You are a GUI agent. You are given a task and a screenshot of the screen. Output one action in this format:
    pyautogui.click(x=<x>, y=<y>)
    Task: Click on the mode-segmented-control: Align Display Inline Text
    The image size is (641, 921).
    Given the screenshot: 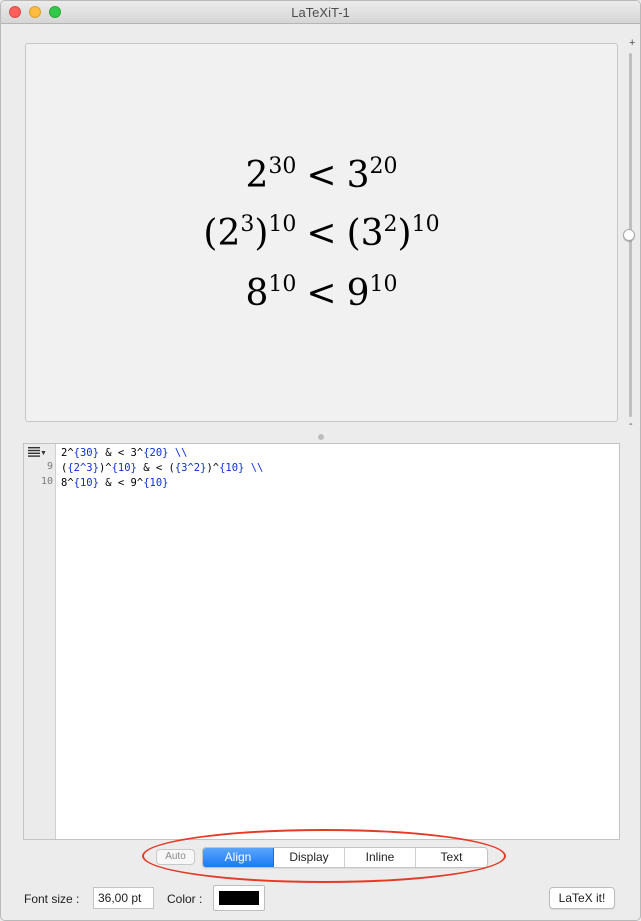 What is the action you would take?
    pyautogui.click(x=345, y=857)
    